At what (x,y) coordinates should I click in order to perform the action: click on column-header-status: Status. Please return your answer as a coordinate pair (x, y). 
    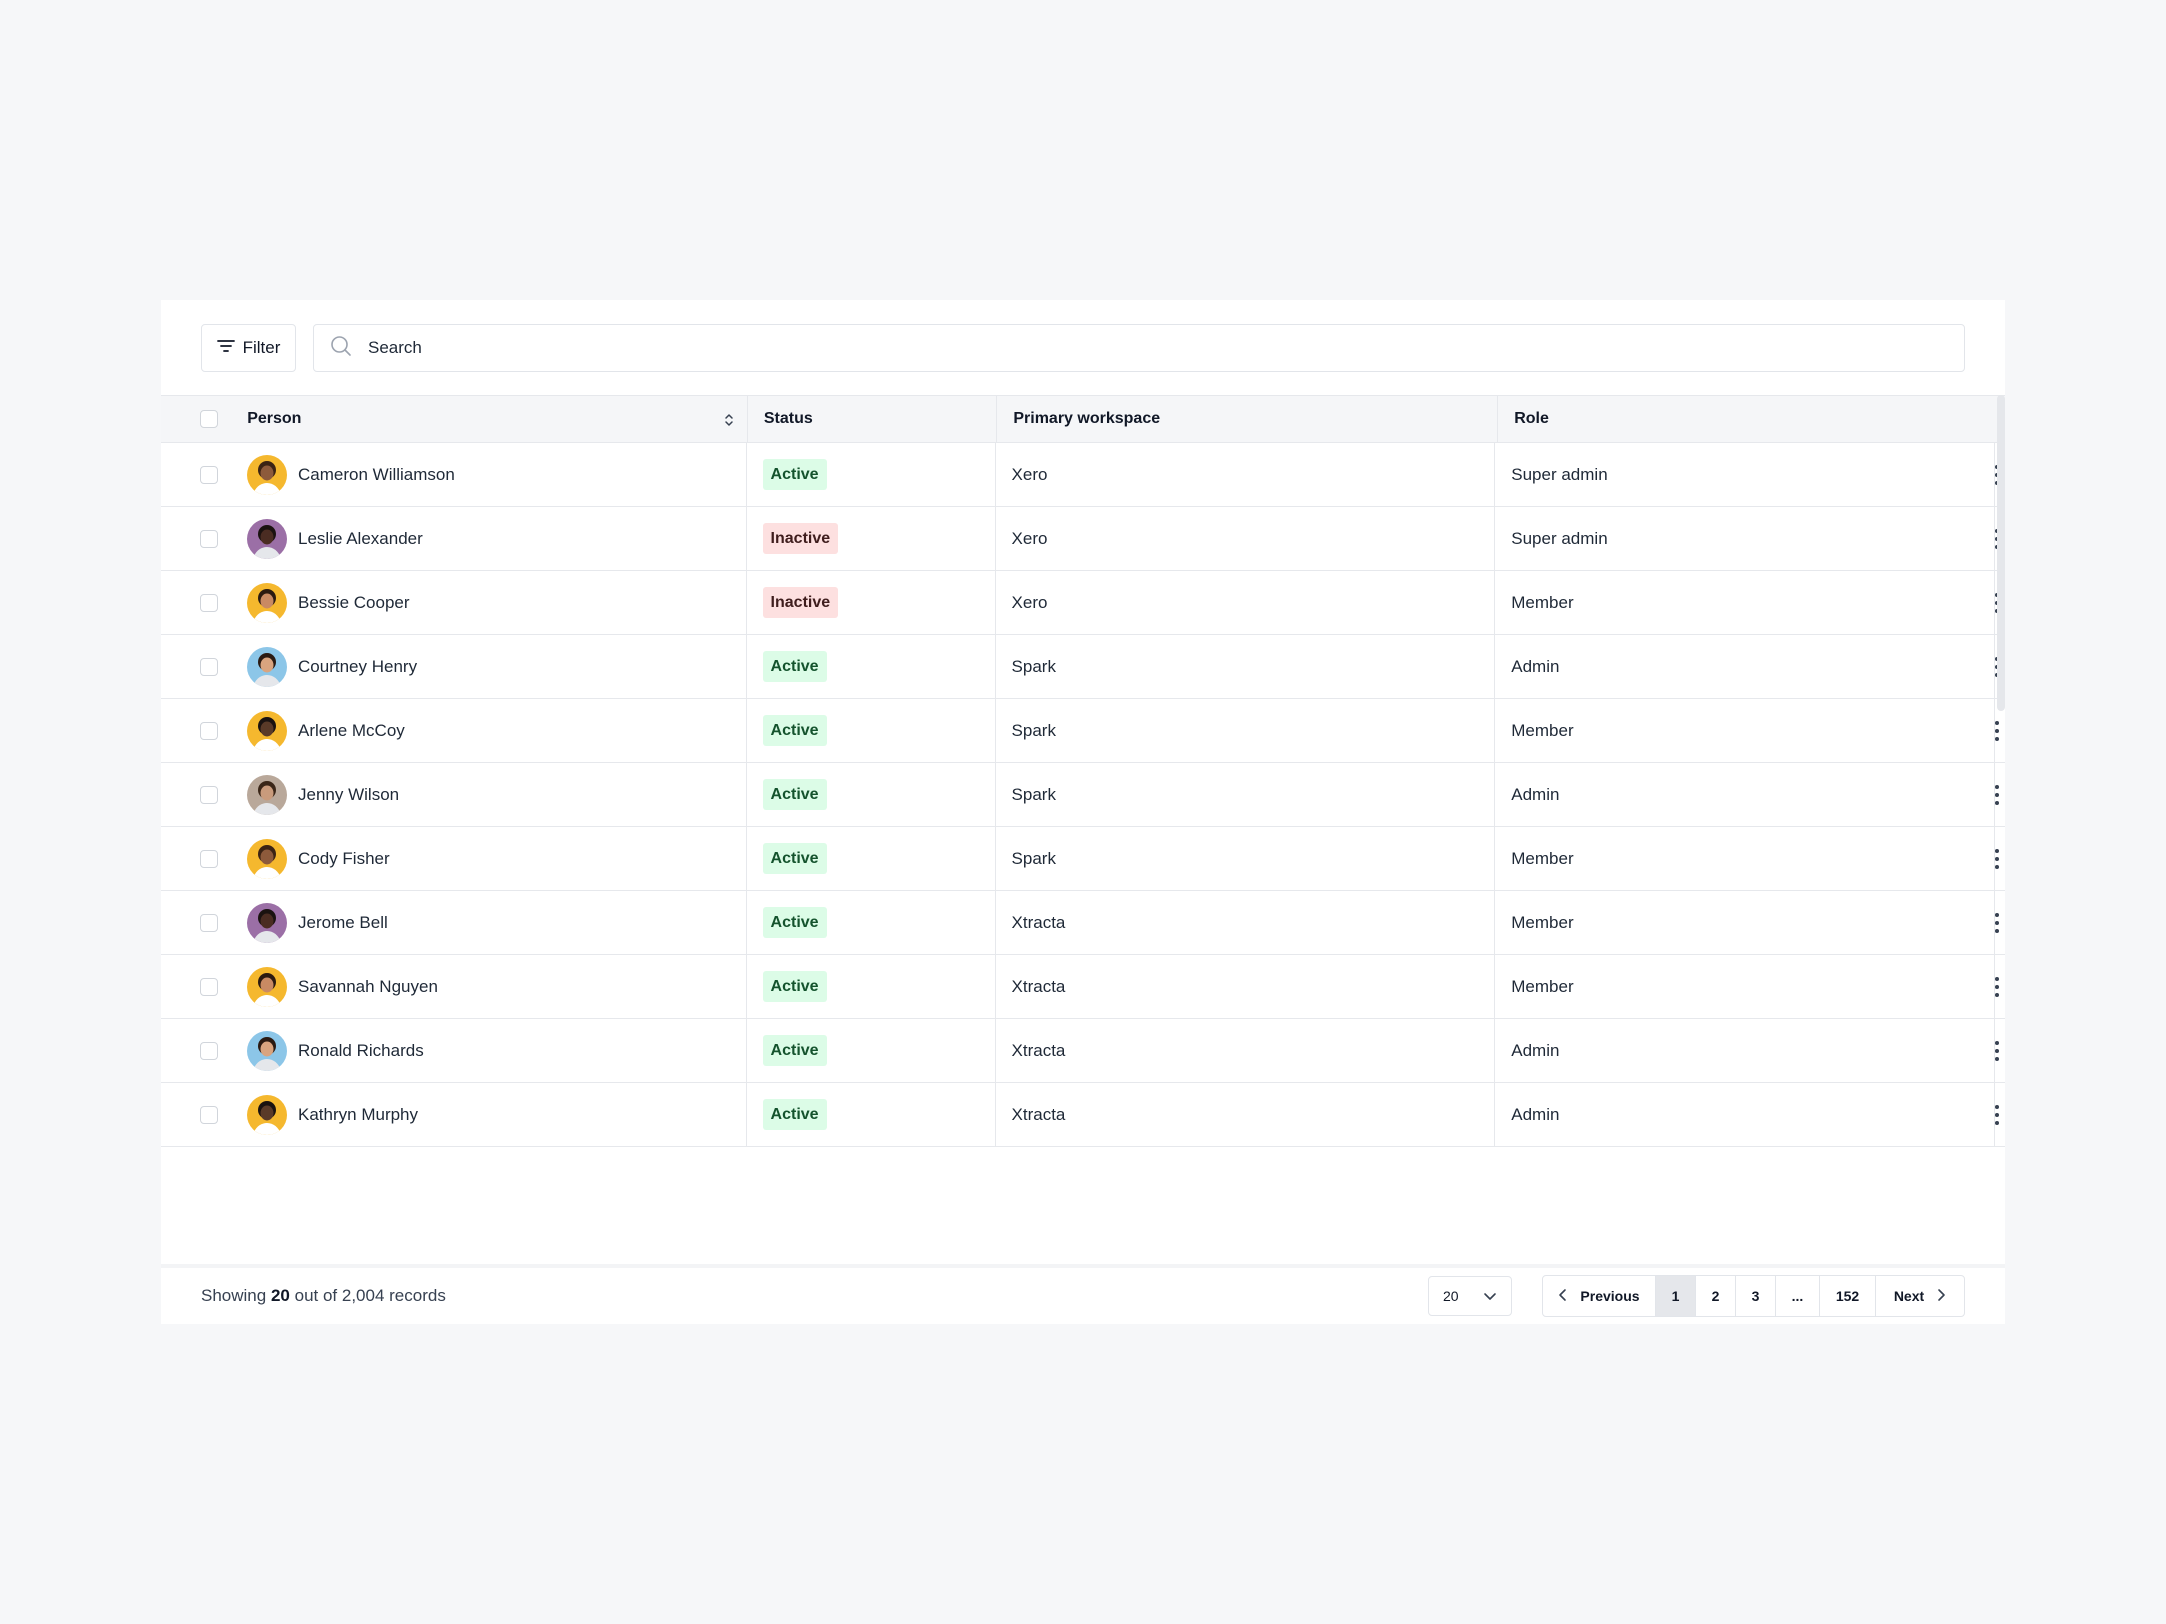
    Looking at the image, I should click on (873, 419).